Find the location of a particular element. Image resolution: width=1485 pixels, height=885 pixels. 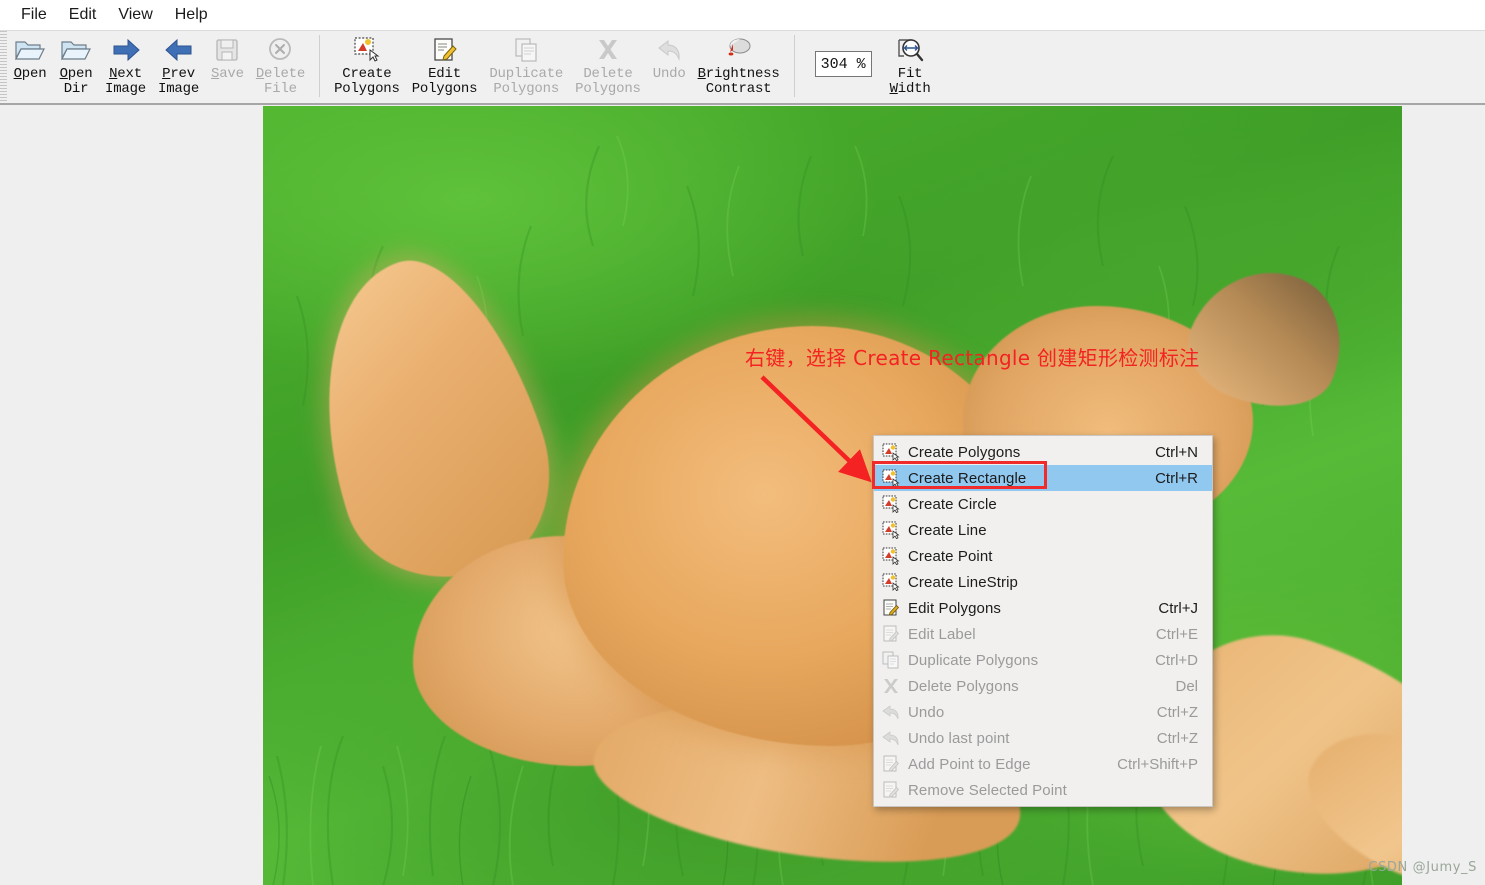

context-menu-label: Duplicate Polygons is located at coordinates (973, 660).